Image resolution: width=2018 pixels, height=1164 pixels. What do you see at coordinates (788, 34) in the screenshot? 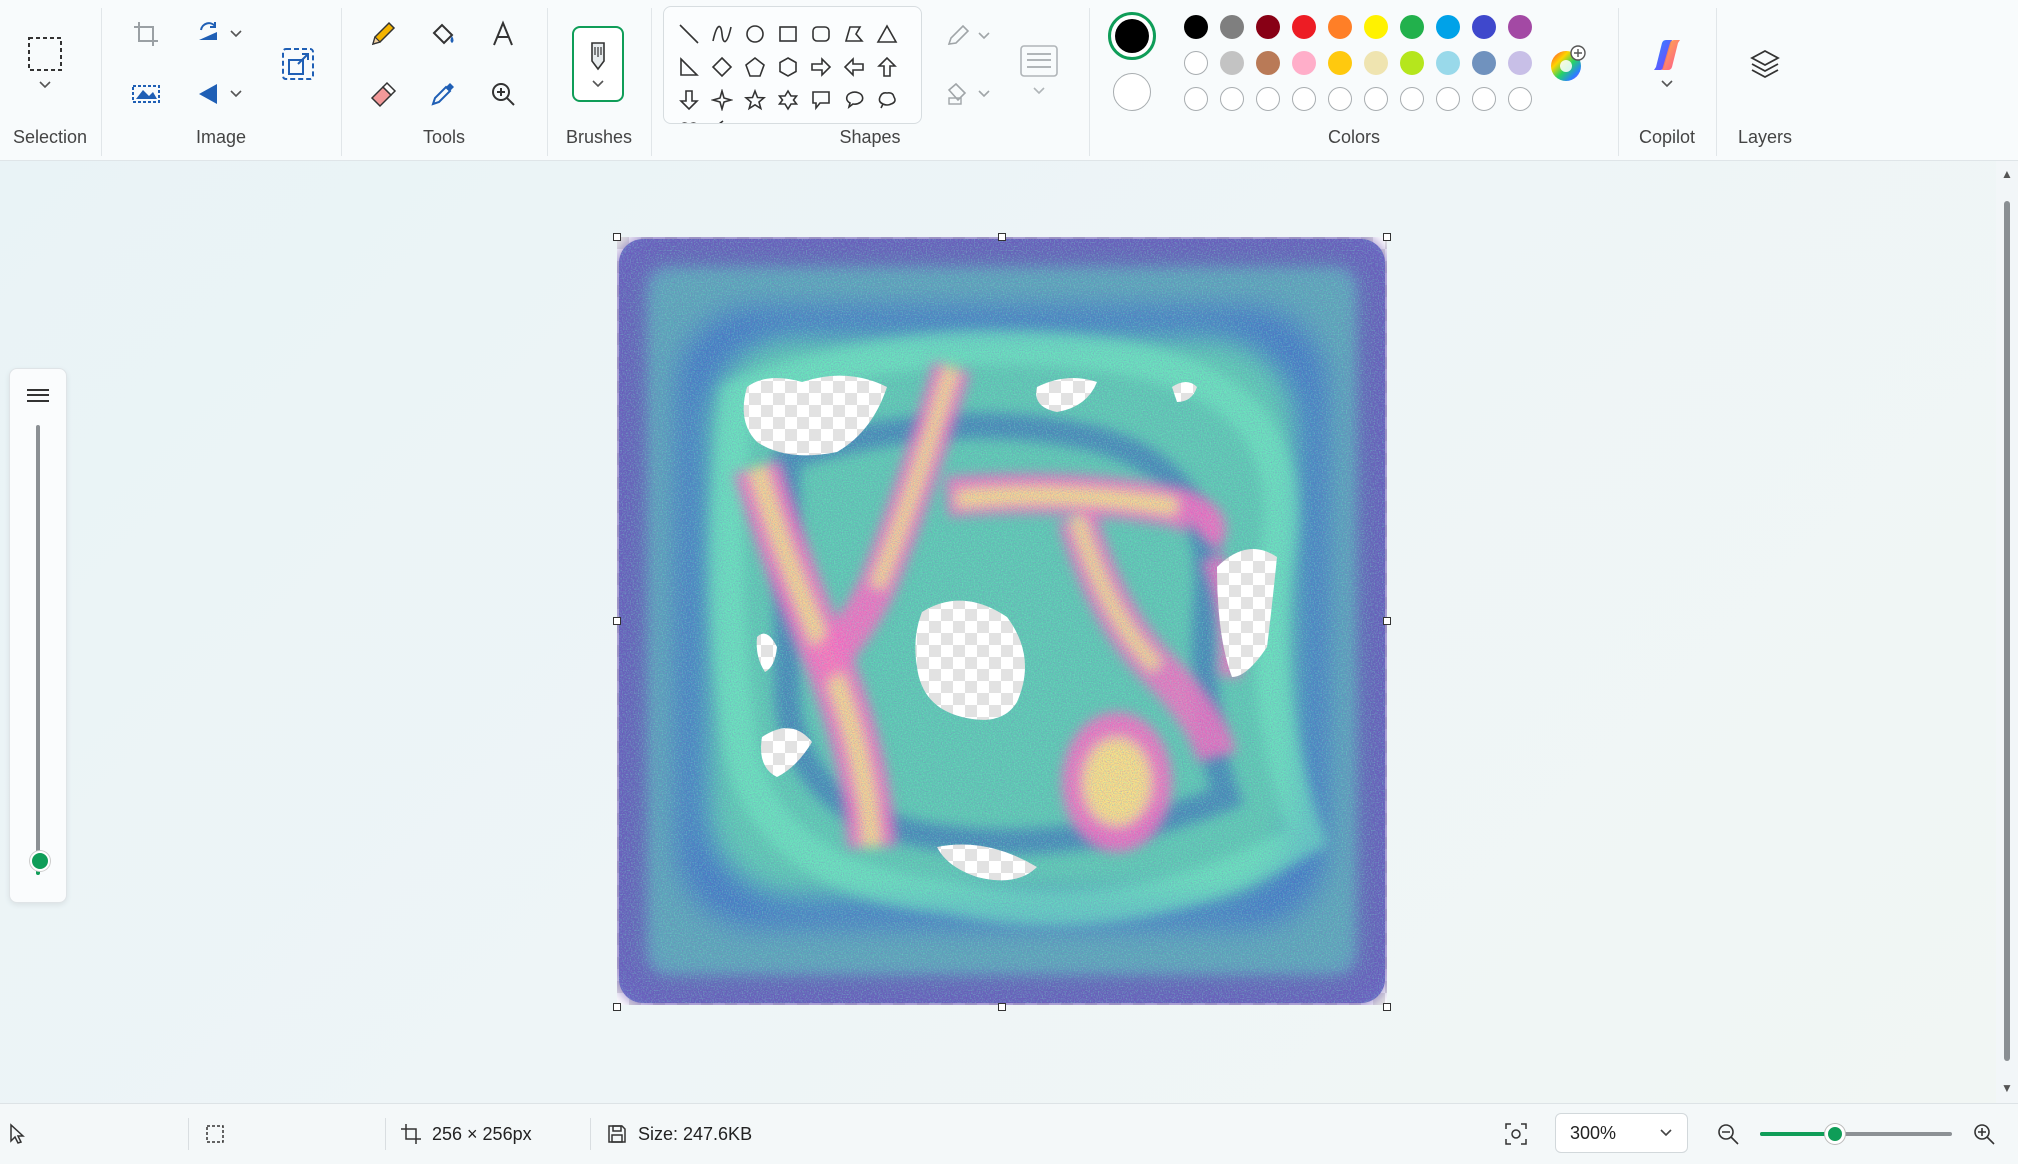
I see `rectangle-shape` at bounding box center [788, 34].